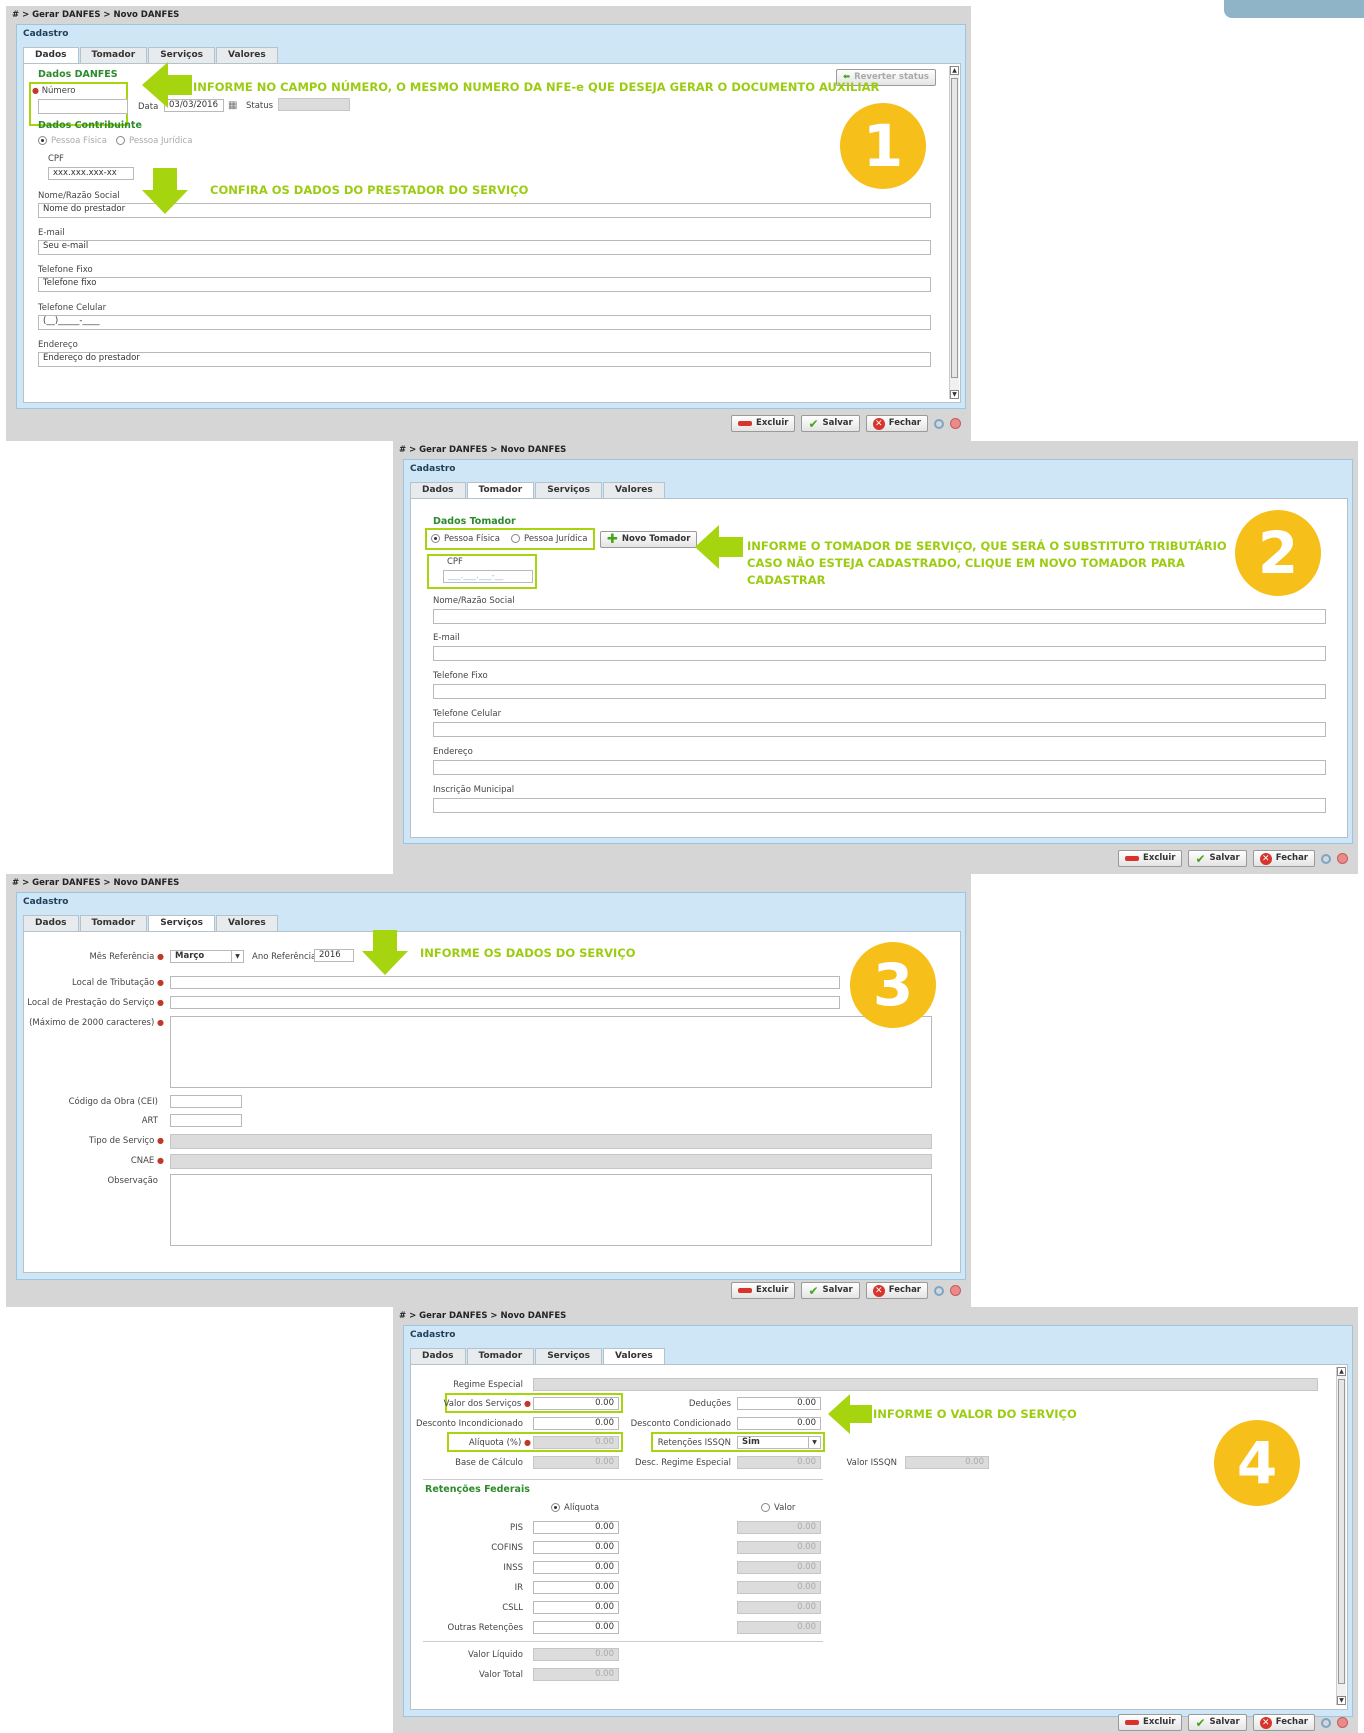 Image resolution: width=1364 pixels, height=1733 pixels. I want to click on cpf-input: xxx.xxx.xxx-xx, so click(91, 173).